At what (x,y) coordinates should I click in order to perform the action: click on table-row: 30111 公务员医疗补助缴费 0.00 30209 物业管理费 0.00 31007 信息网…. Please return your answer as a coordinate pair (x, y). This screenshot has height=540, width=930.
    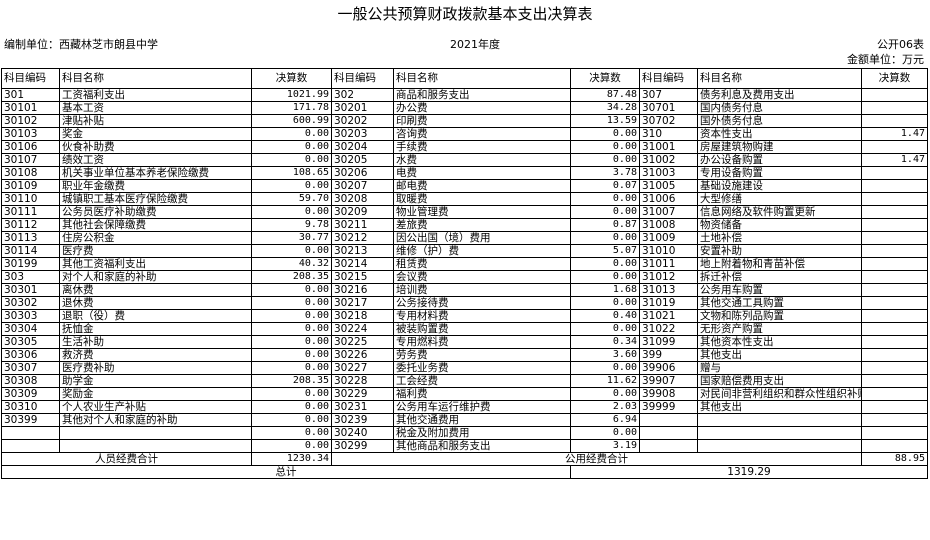
    Looking at the image, I should click on (464, 212).